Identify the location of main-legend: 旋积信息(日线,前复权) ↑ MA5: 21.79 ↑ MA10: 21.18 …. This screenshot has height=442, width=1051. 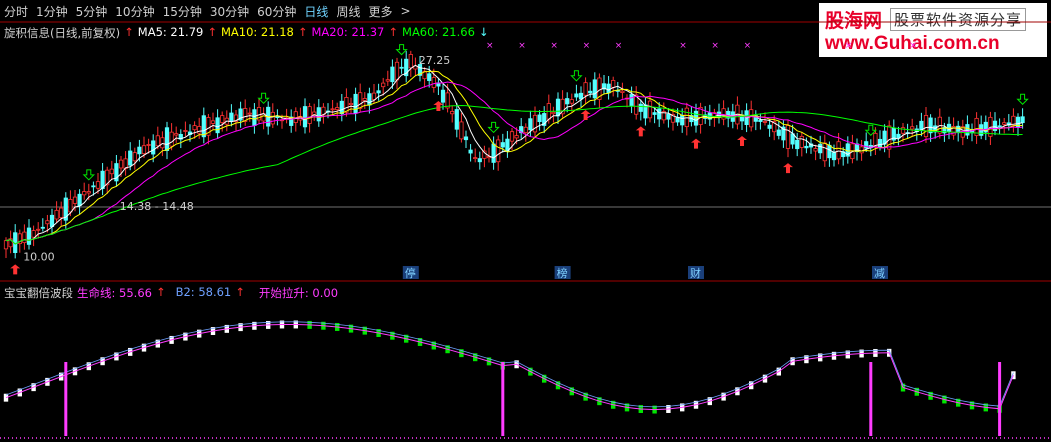
(248, 33).